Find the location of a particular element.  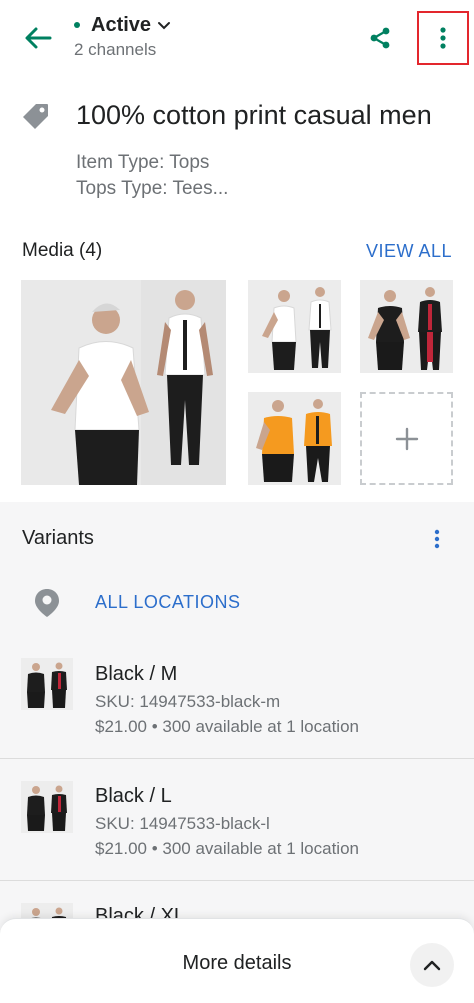

item-type: Item Type: Tops is located at coordinates (143, 162).